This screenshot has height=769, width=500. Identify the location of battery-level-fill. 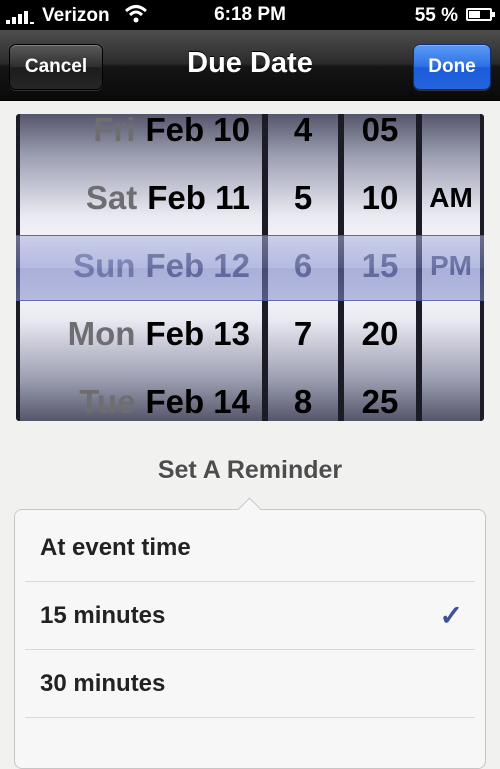
(474, 14).